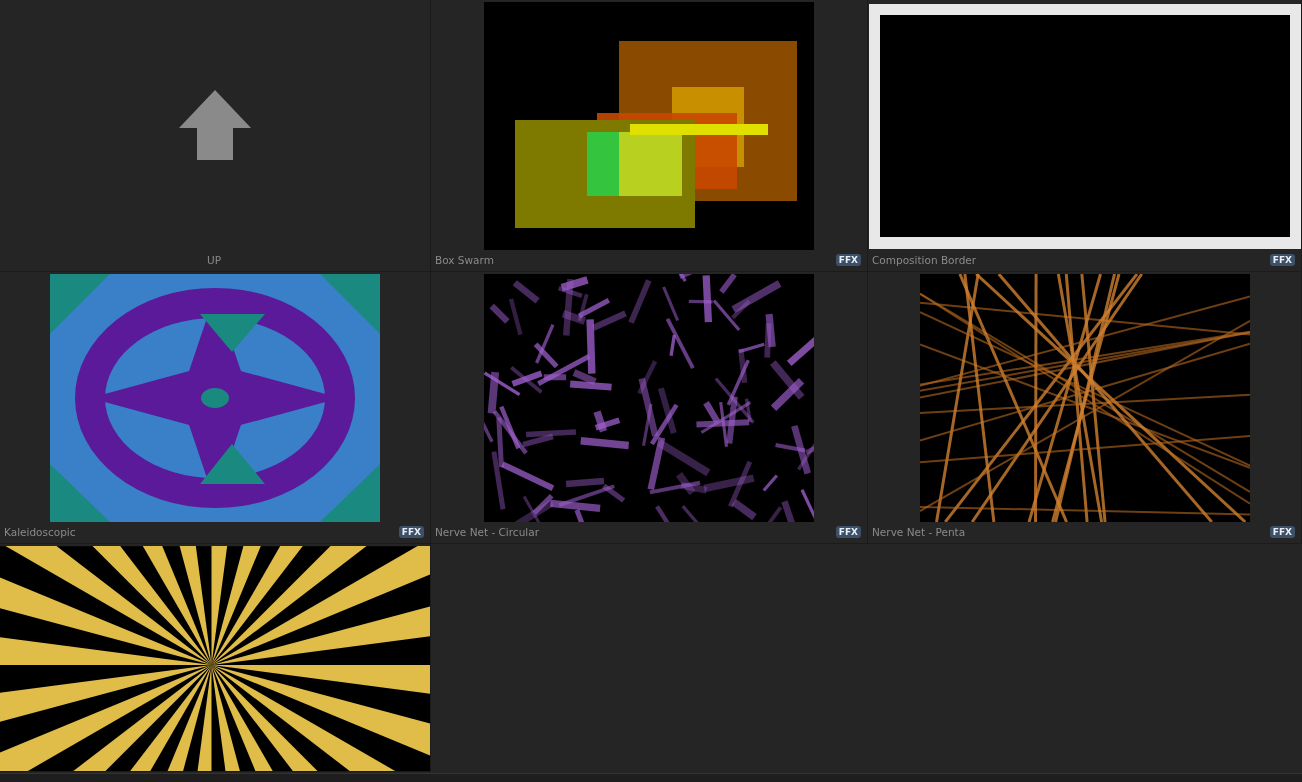  I want to click on tile-label: Composition Border, so click(924, 260).